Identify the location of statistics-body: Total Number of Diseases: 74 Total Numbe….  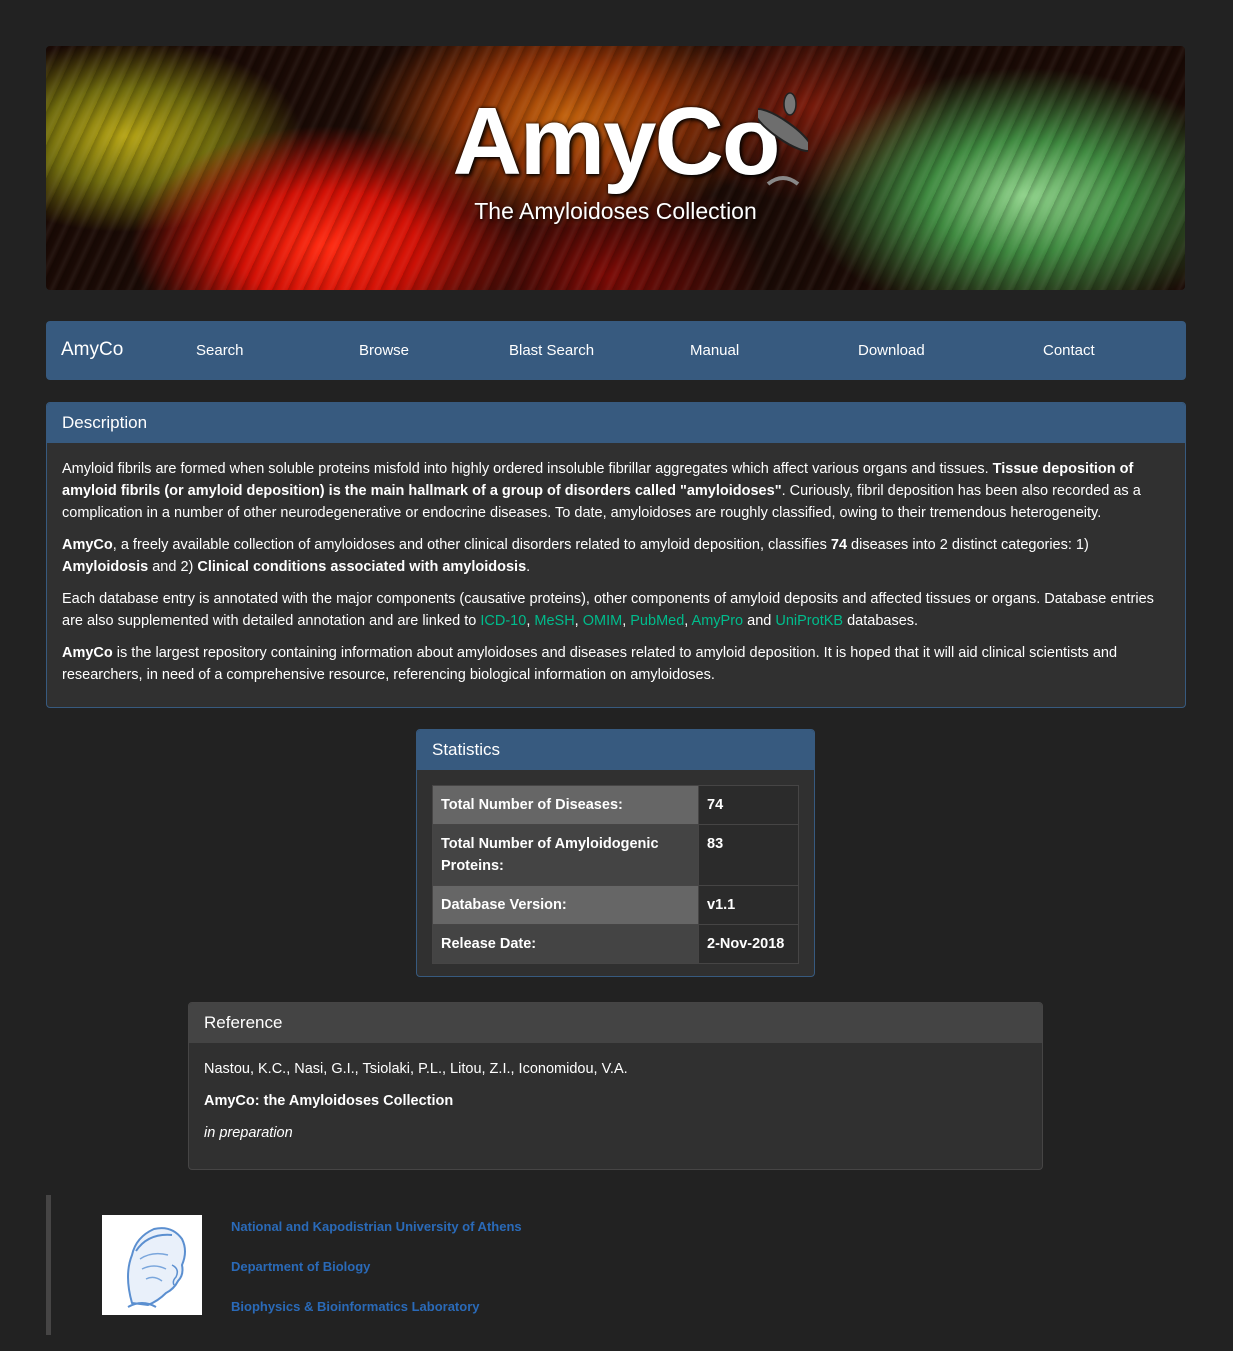
(615, 873).